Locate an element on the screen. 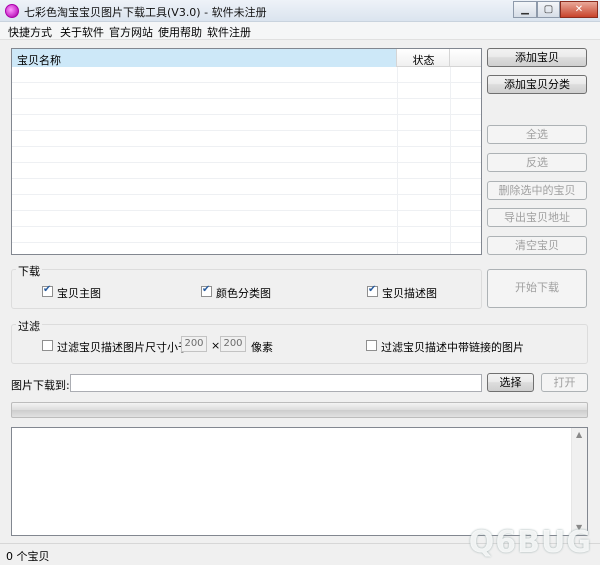  size-filter-checkbox is located at coordinates (47, 345).